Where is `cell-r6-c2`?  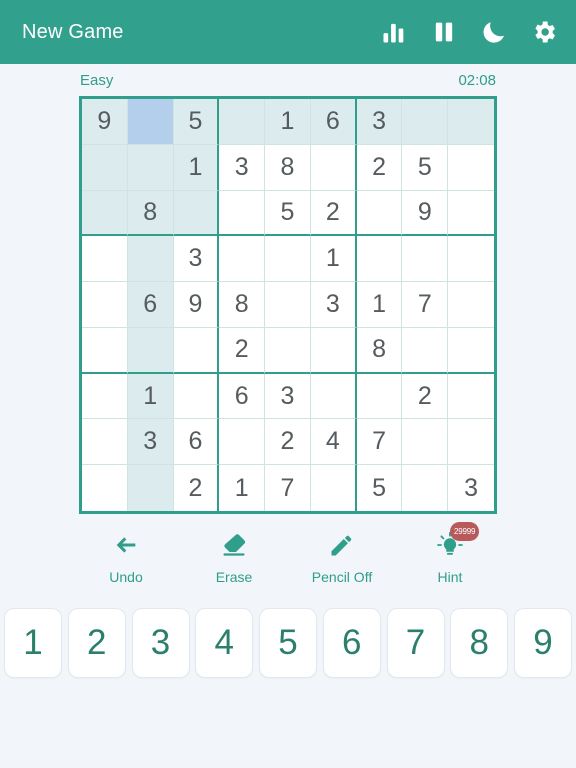
cell-r6-c2 is located at coordinates (196, 396).